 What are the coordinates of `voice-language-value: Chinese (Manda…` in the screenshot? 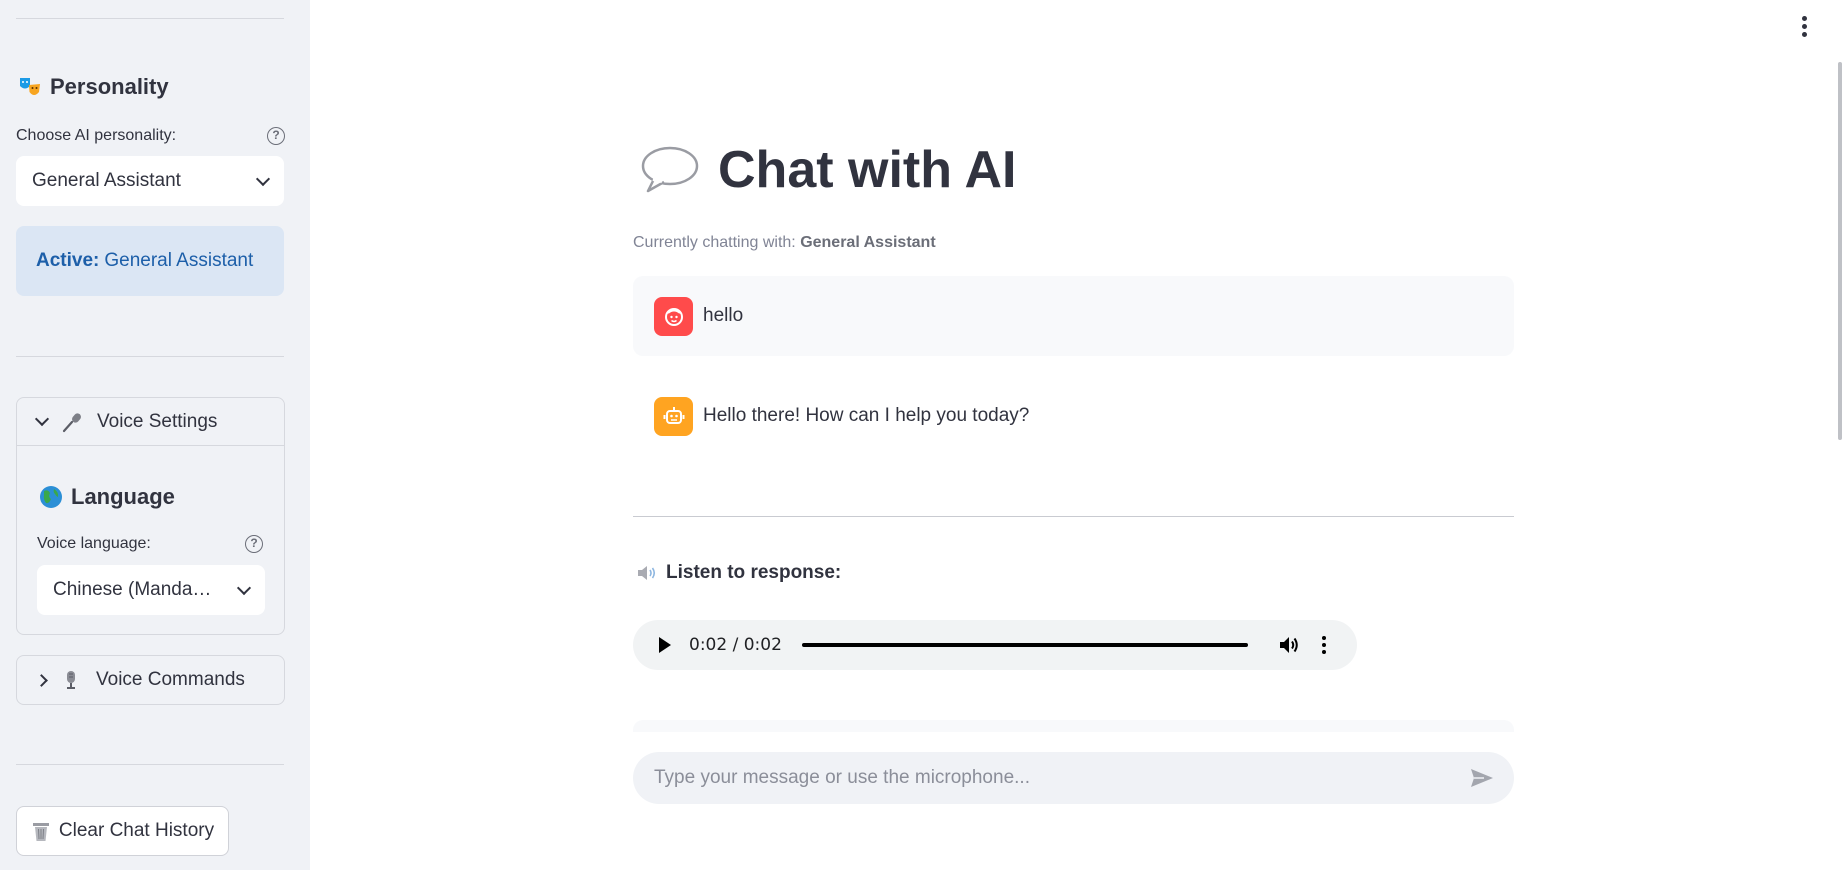 It's located at (132, 589).